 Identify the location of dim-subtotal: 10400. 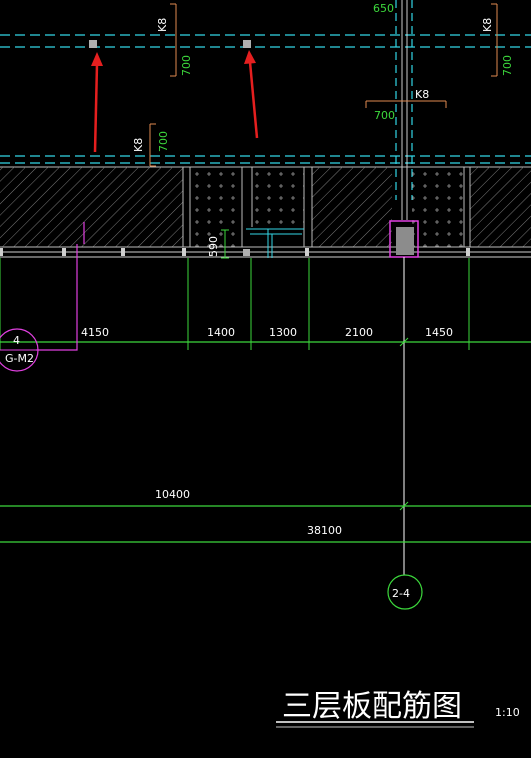
(172, 494).